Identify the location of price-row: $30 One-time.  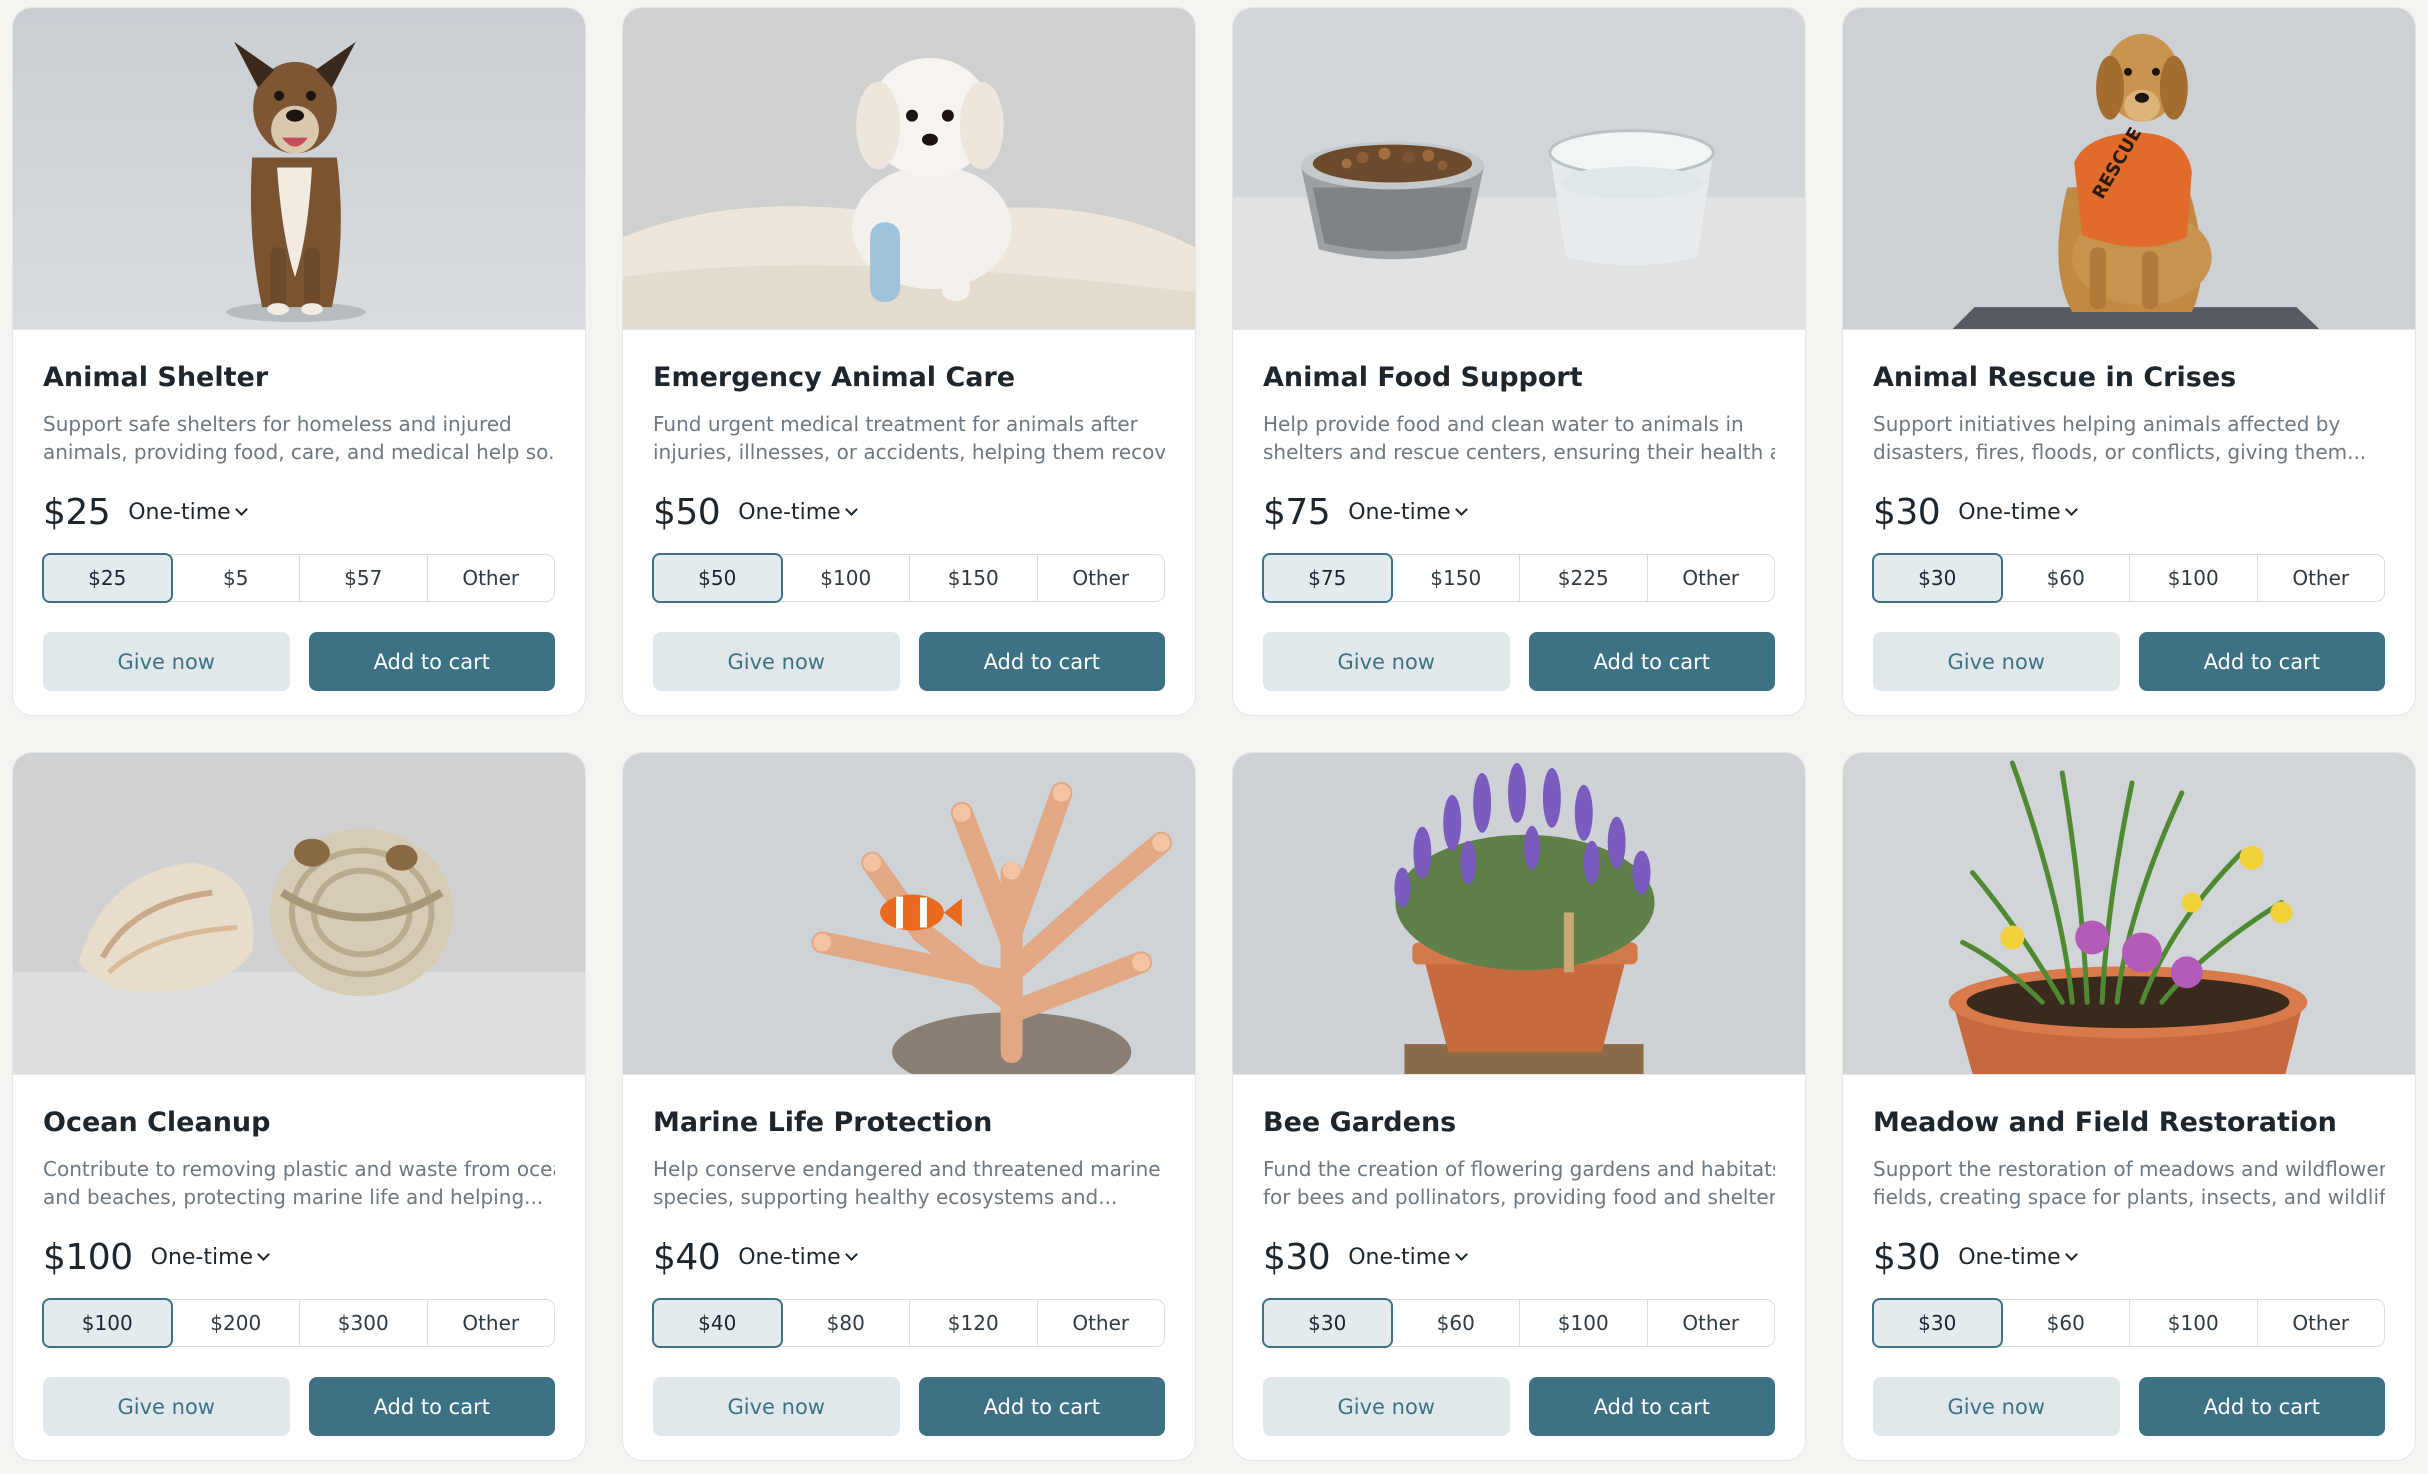
(1519, 1257).